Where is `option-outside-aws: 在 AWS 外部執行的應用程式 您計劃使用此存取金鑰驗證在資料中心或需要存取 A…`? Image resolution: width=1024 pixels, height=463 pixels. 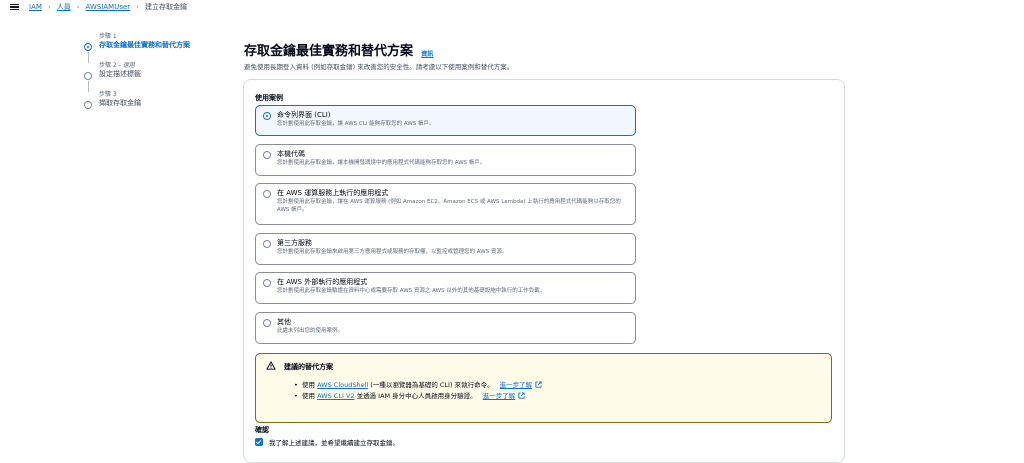 option-outside-aws: 在 AWS 外部執行的應用程式 您計劃使用此存取金鑰驗證在資料中心或需要存取 A… is located at coordinates (445, 288).